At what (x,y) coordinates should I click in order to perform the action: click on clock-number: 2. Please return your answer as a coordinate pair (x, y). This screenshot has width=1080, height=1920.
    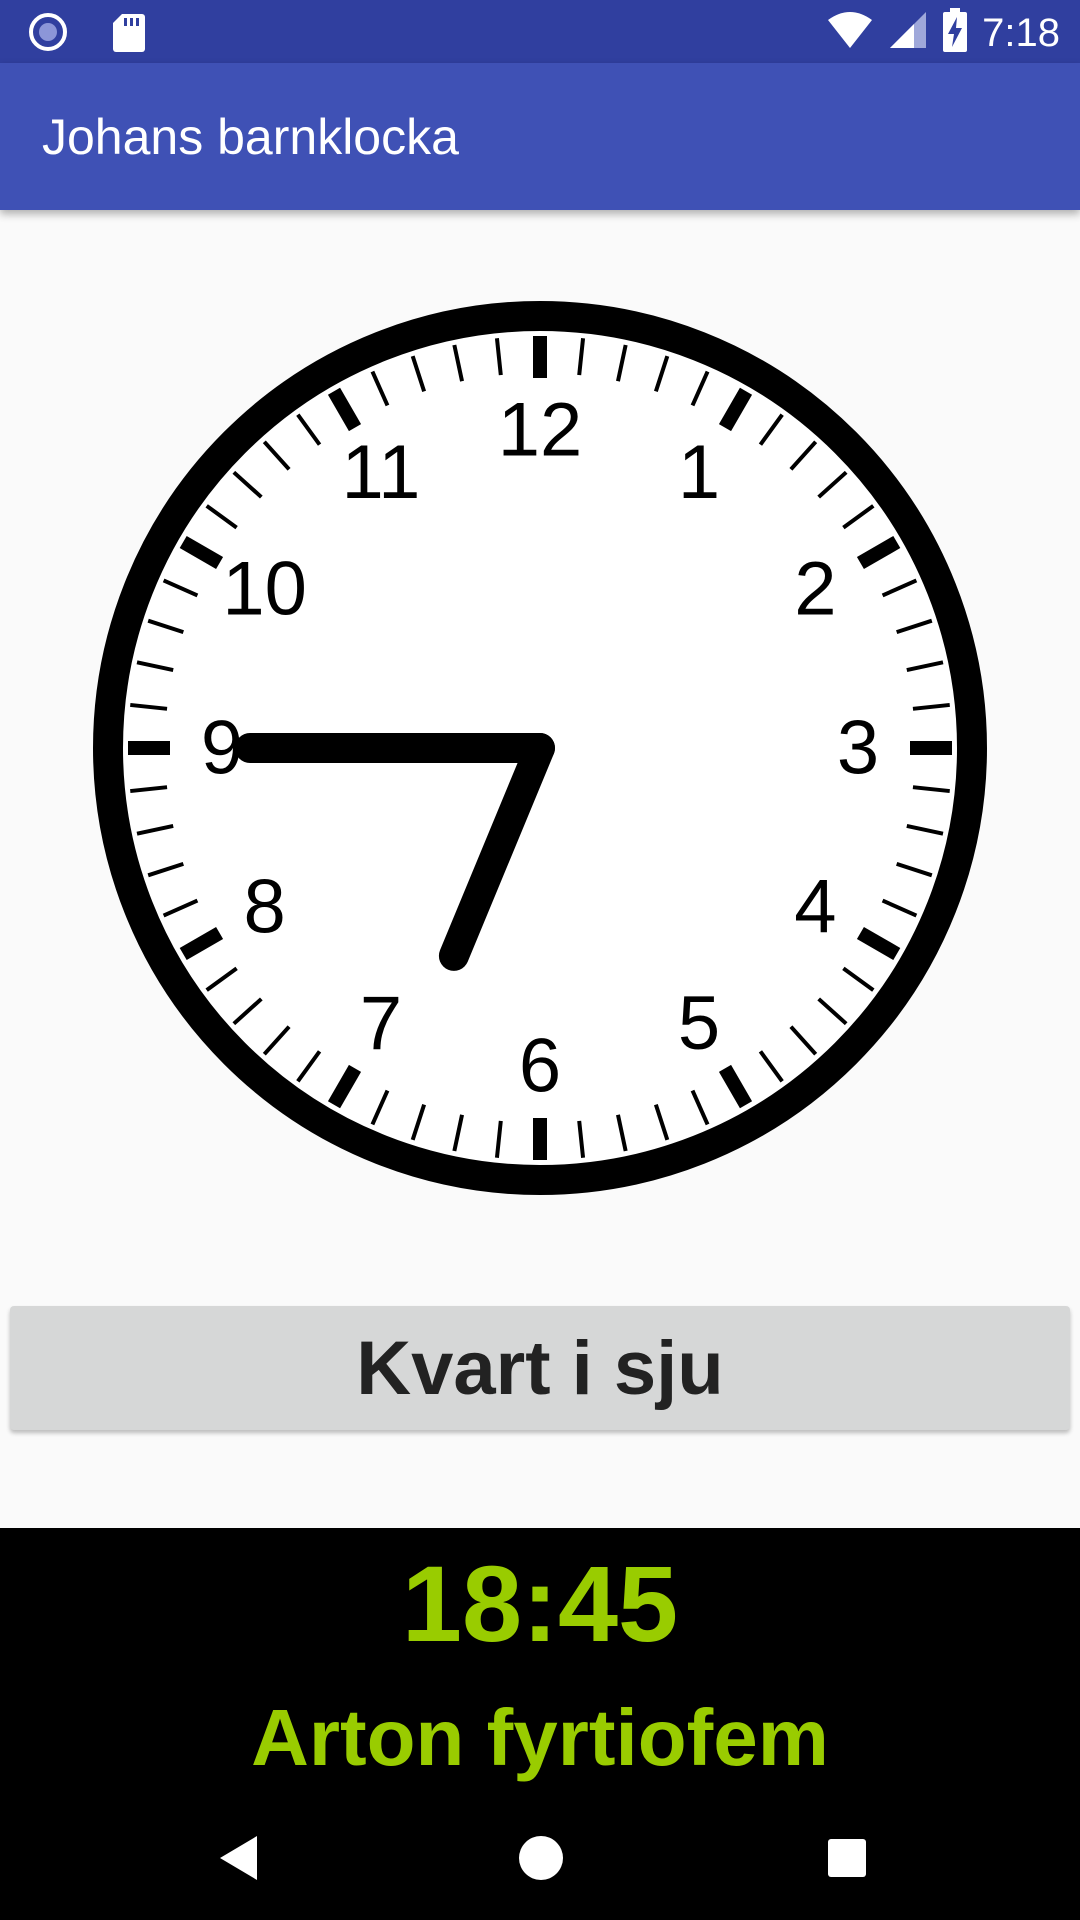
    Looking at the image, I should click on (815, 589).